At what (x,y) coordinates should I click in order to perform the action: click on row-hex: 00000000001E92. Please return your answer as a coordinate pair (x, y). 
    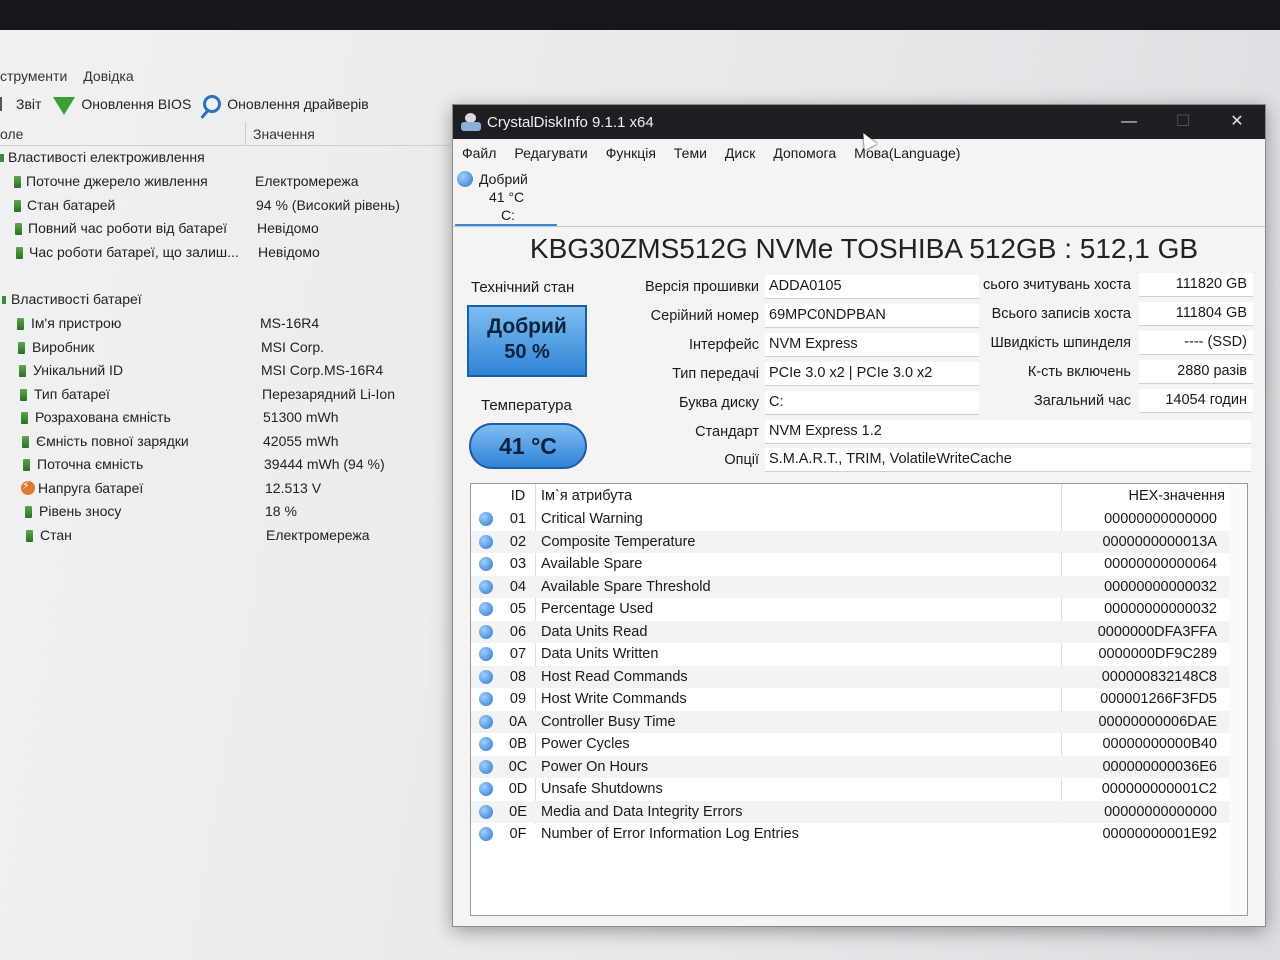
    Looking at the image, I should click on (1159, 834).